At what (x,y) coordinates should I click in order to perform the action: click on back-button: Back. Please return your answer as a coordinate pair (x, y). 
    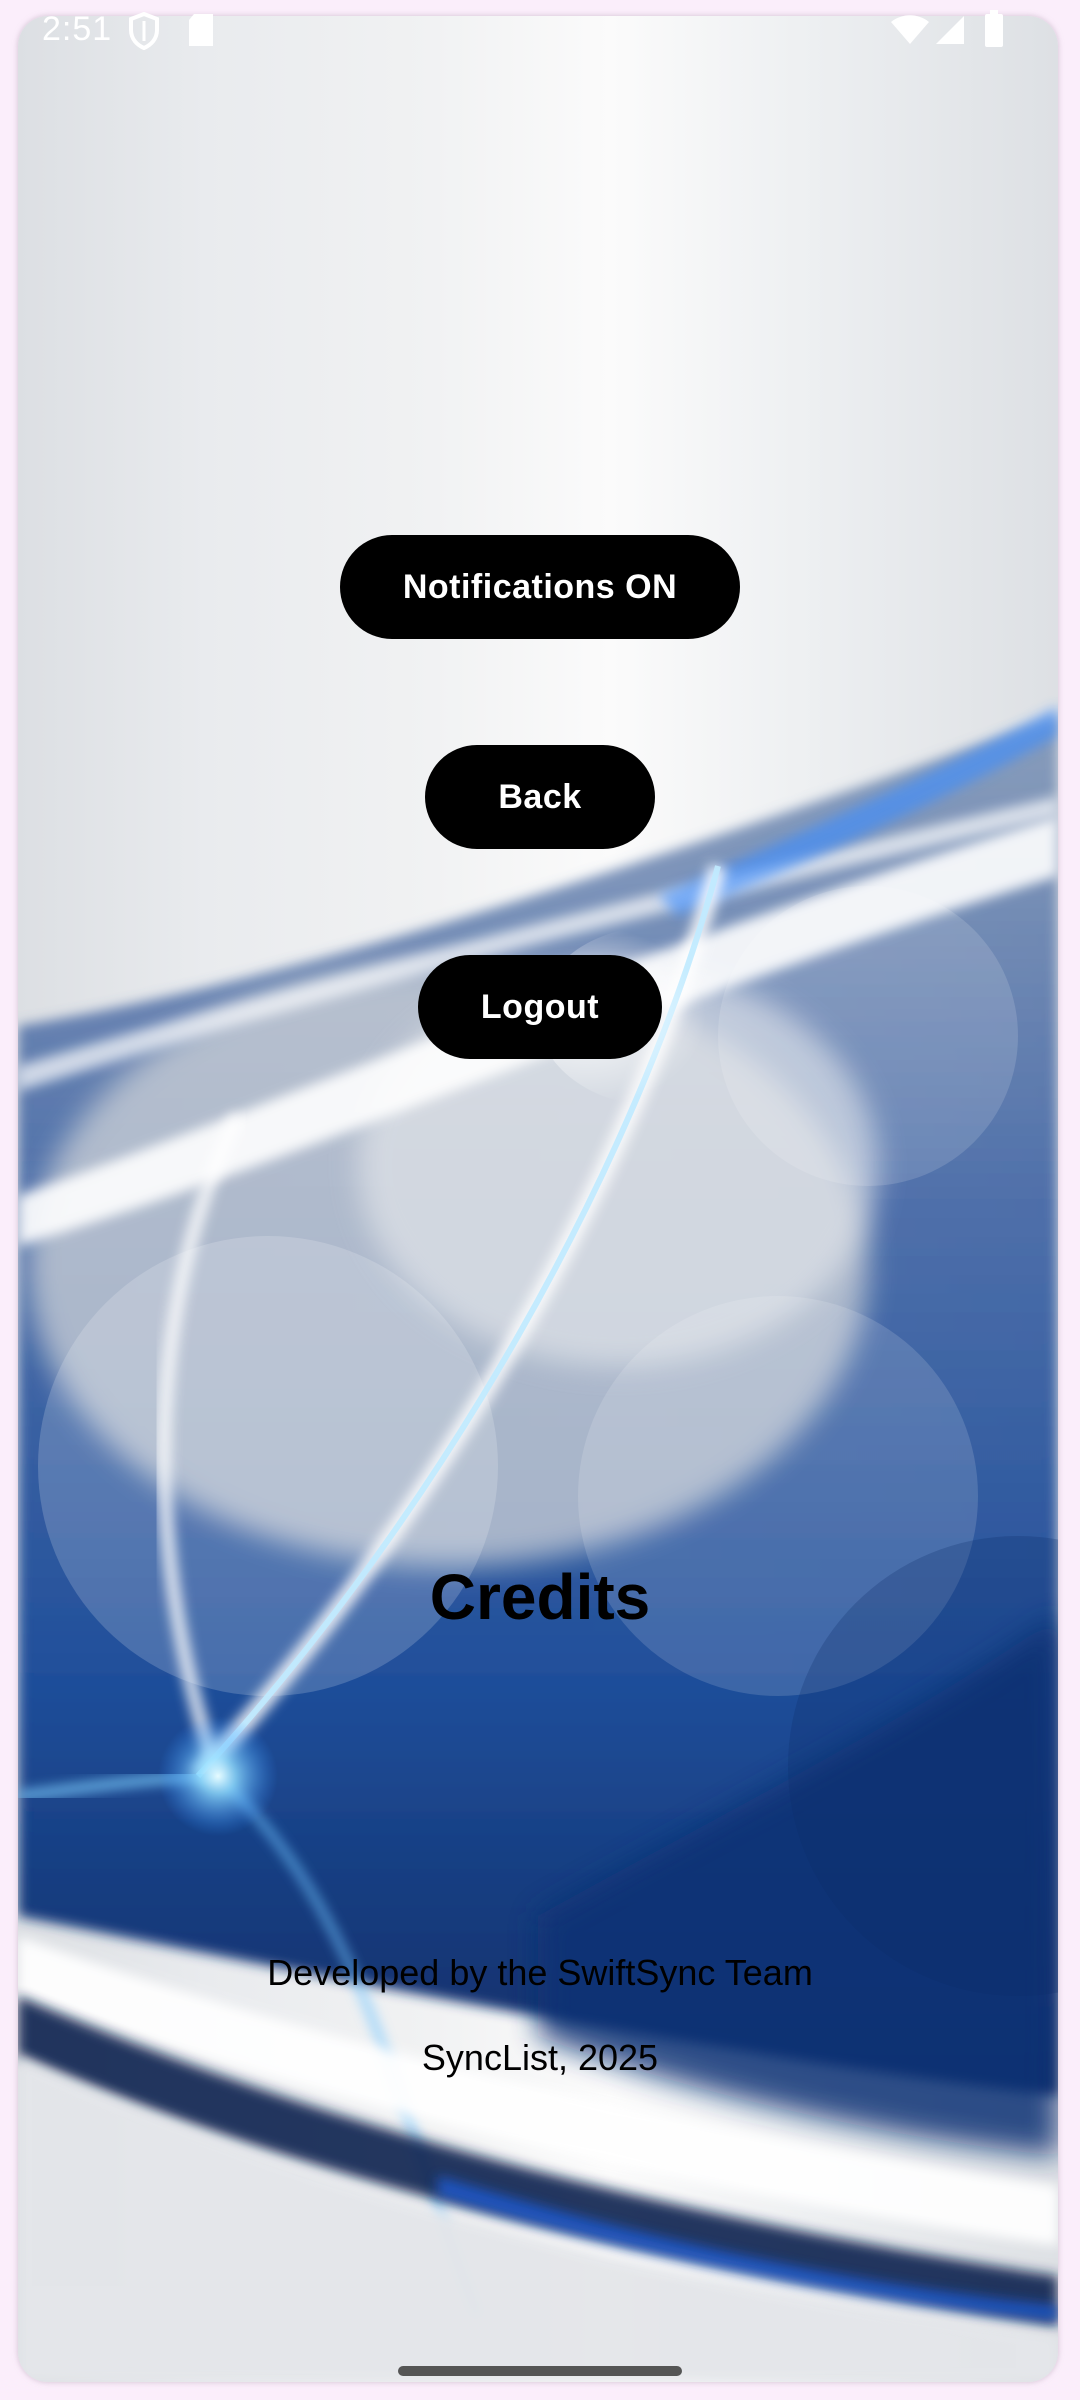
    Looking at the image, I should click on (540, 797).